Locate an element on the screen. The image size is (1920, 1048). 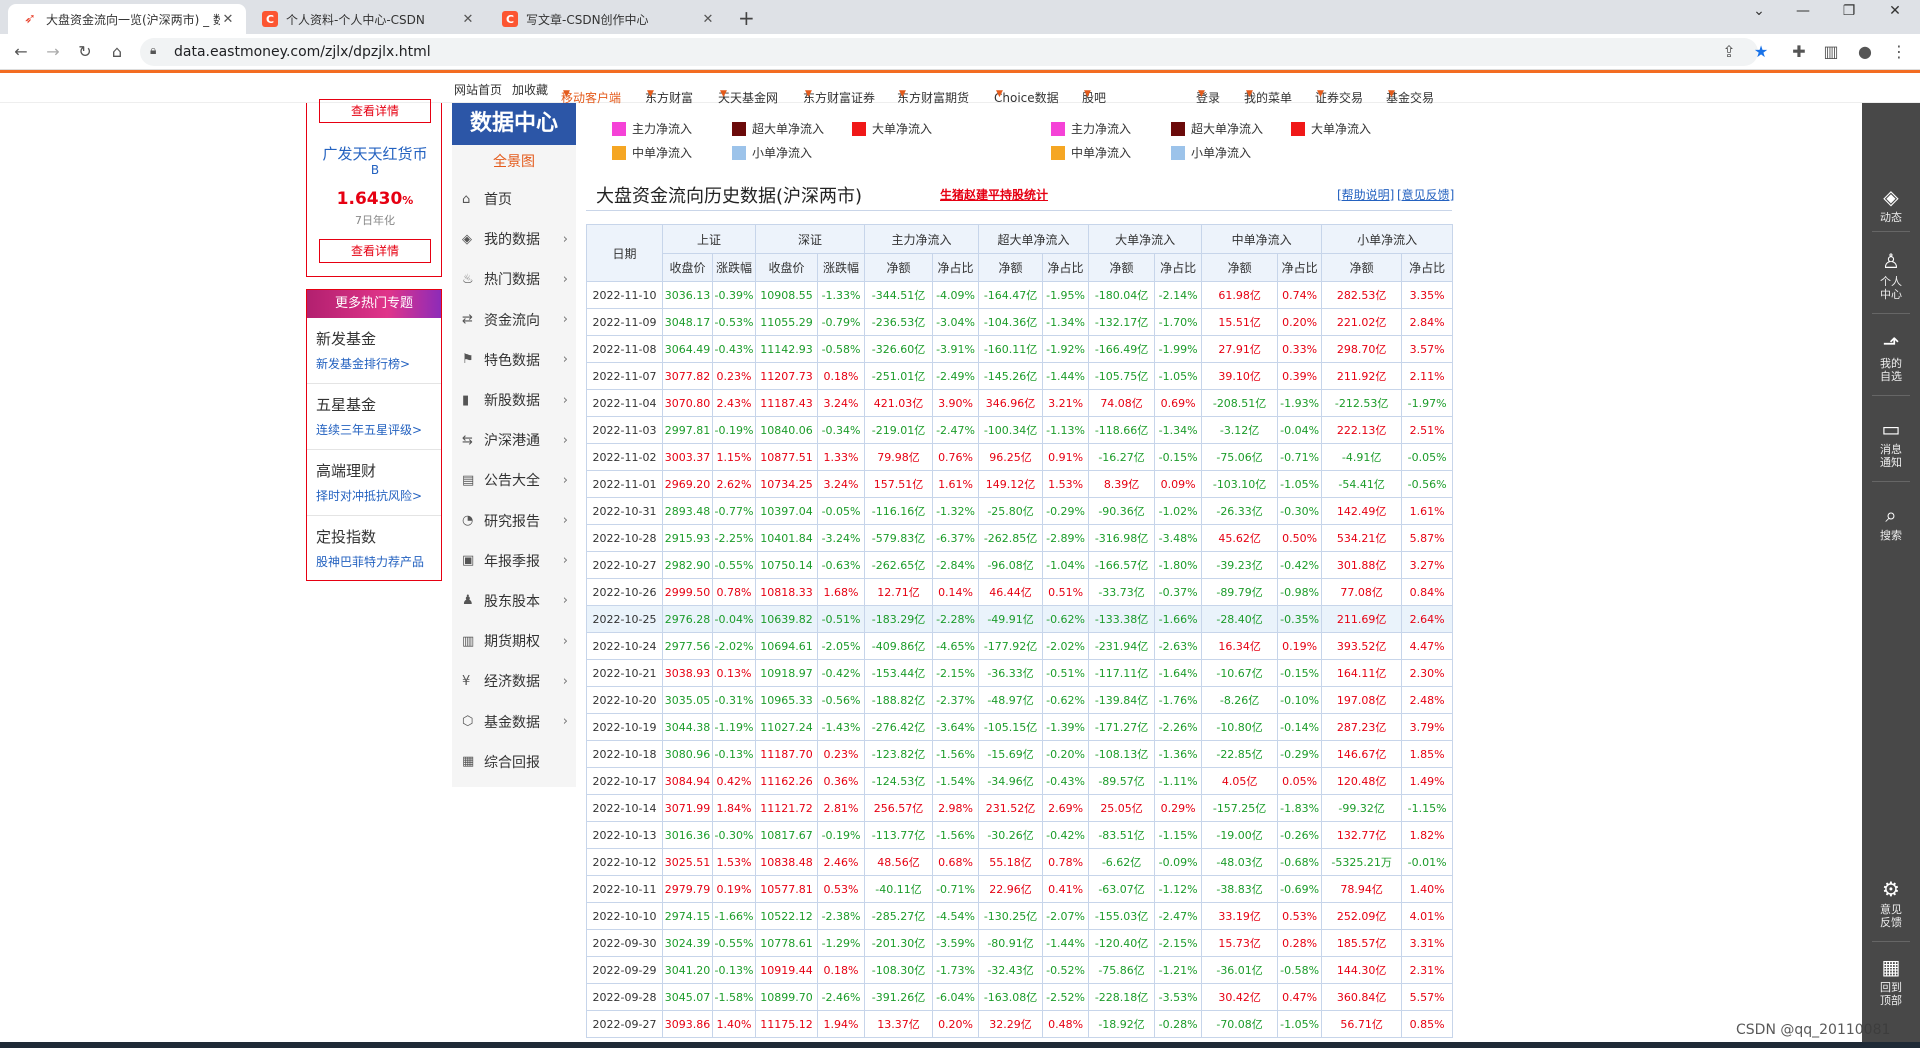
dc-nav-item: ¥ 经济数据 › is located at coordinates (514, 681).